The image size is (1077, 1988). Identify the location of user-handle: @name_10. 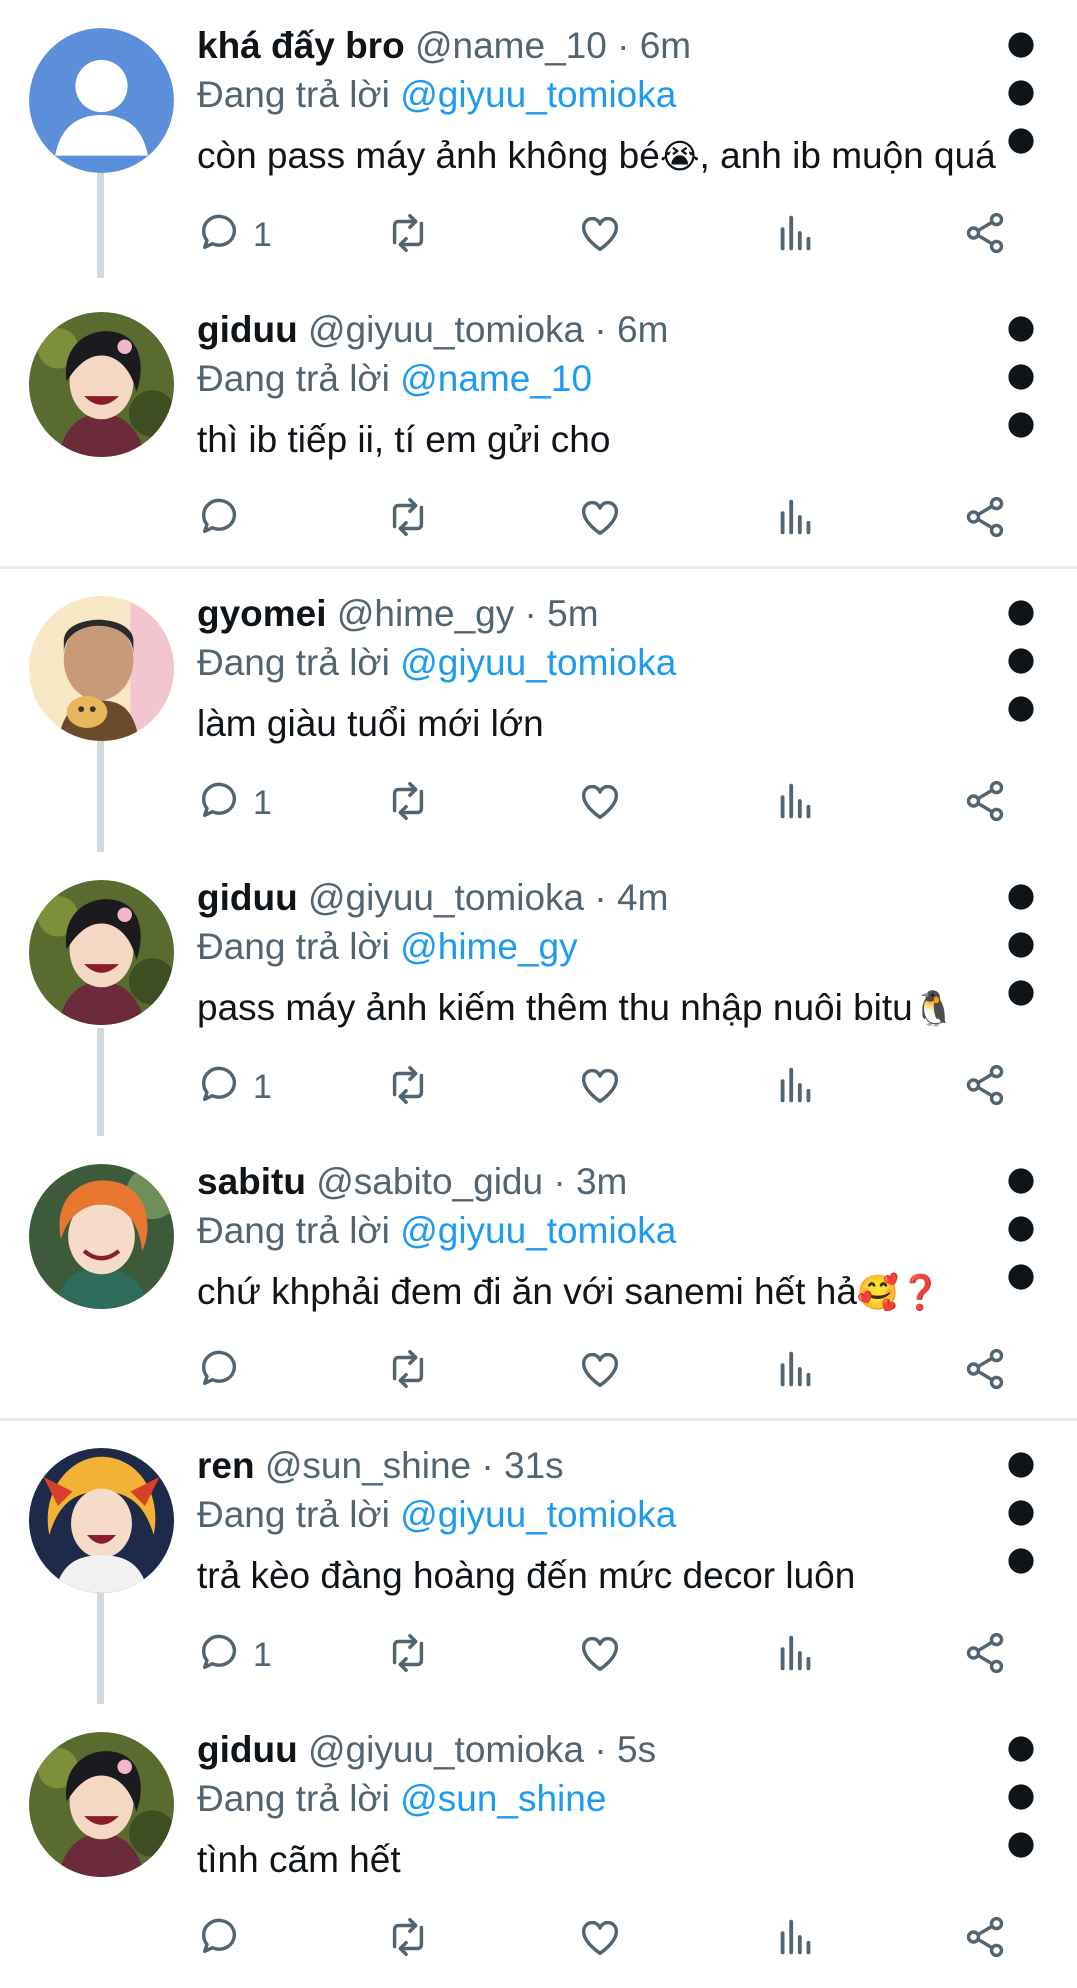
(511, 45).